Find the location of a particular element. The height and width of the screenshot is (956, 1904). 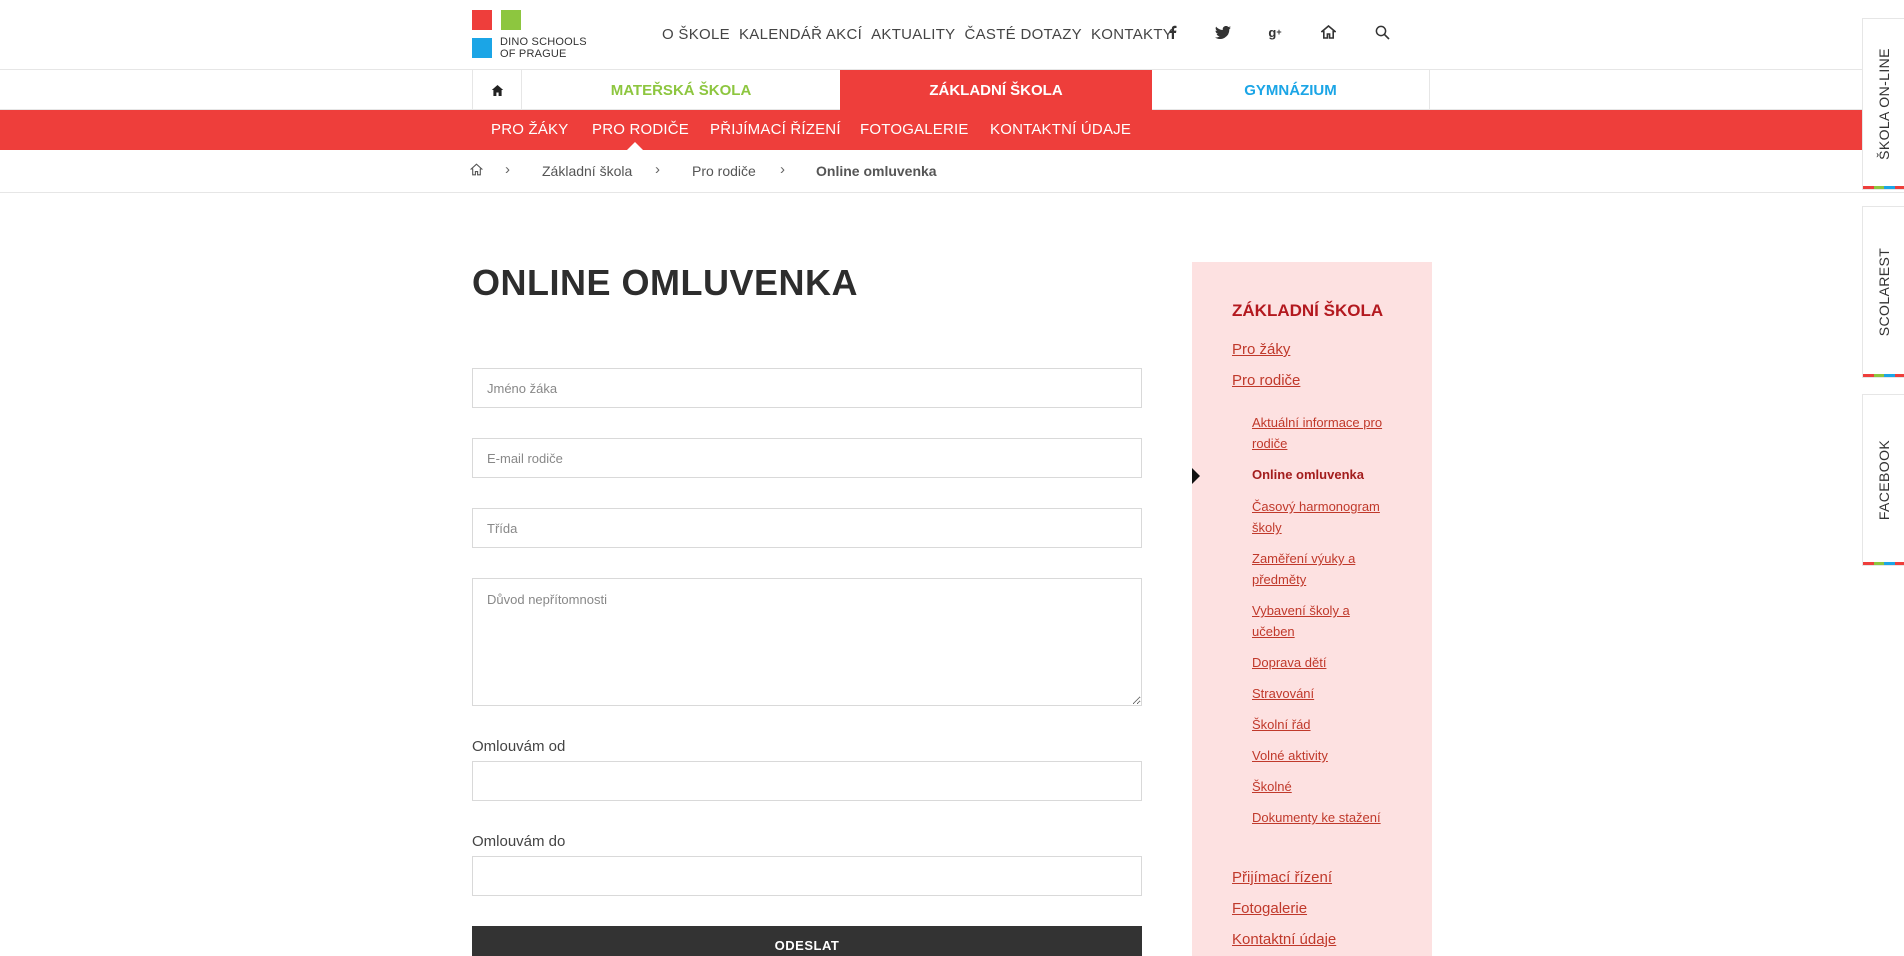

topnav-kontakty: KONTAKTY is located at coordinates (1132, 34).